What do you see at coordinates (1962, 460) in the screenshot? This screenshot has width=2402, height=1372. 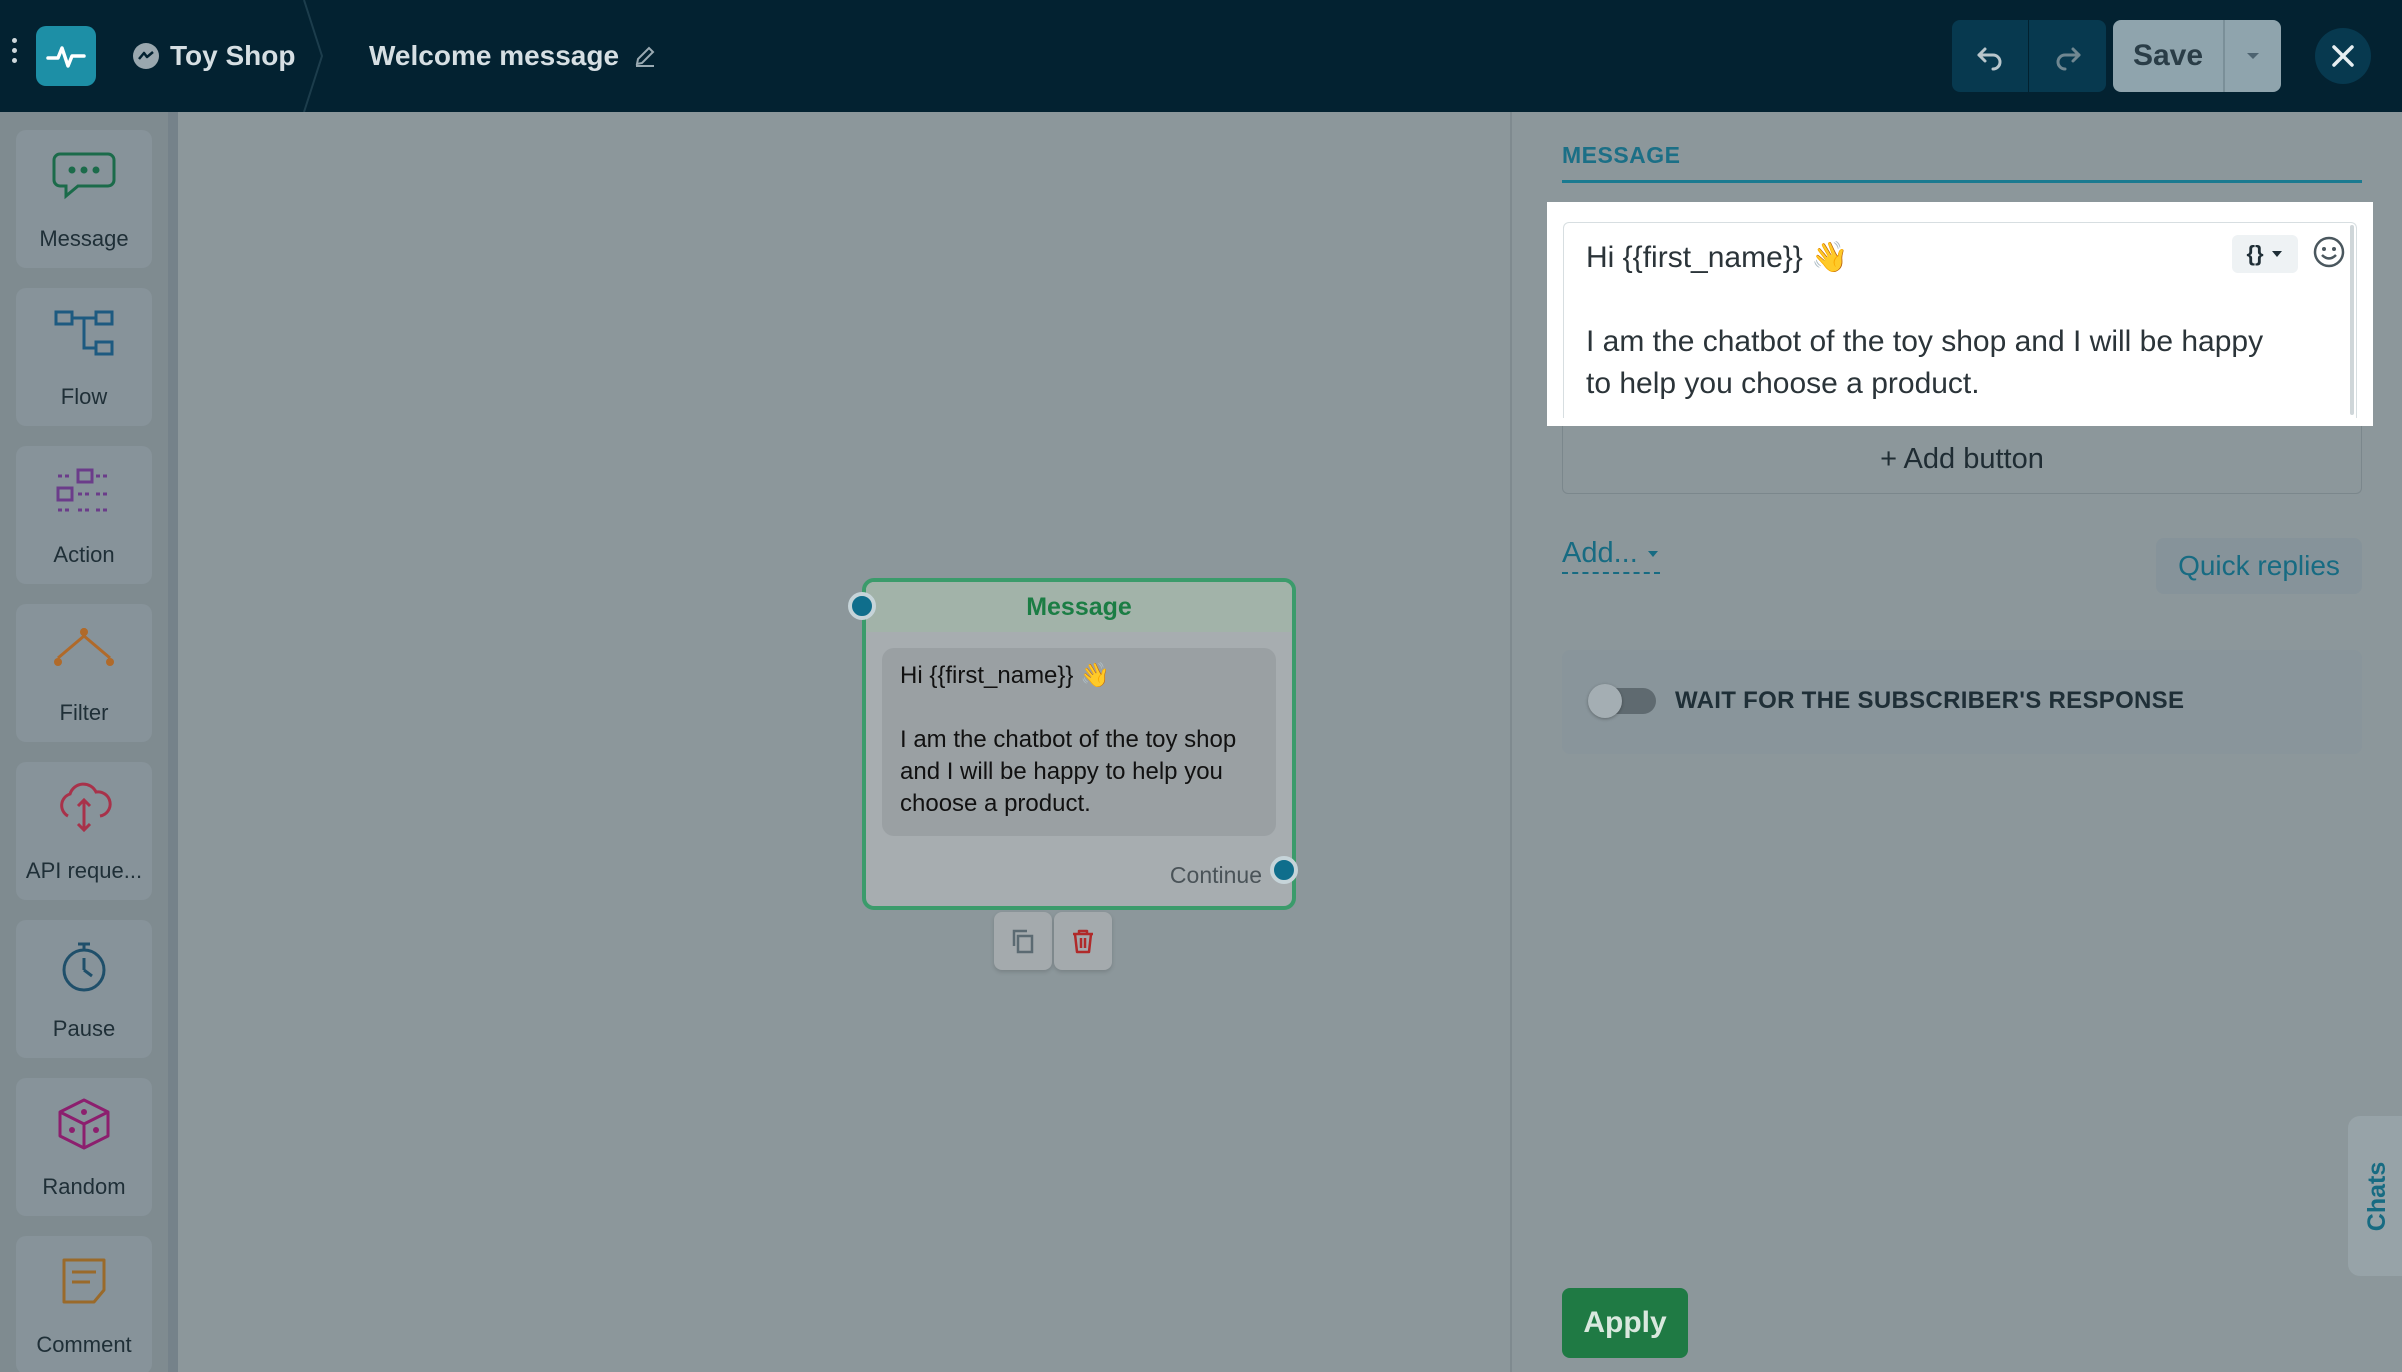 I see `add-button-button: + Add button` at bounding box center [1962, 460].